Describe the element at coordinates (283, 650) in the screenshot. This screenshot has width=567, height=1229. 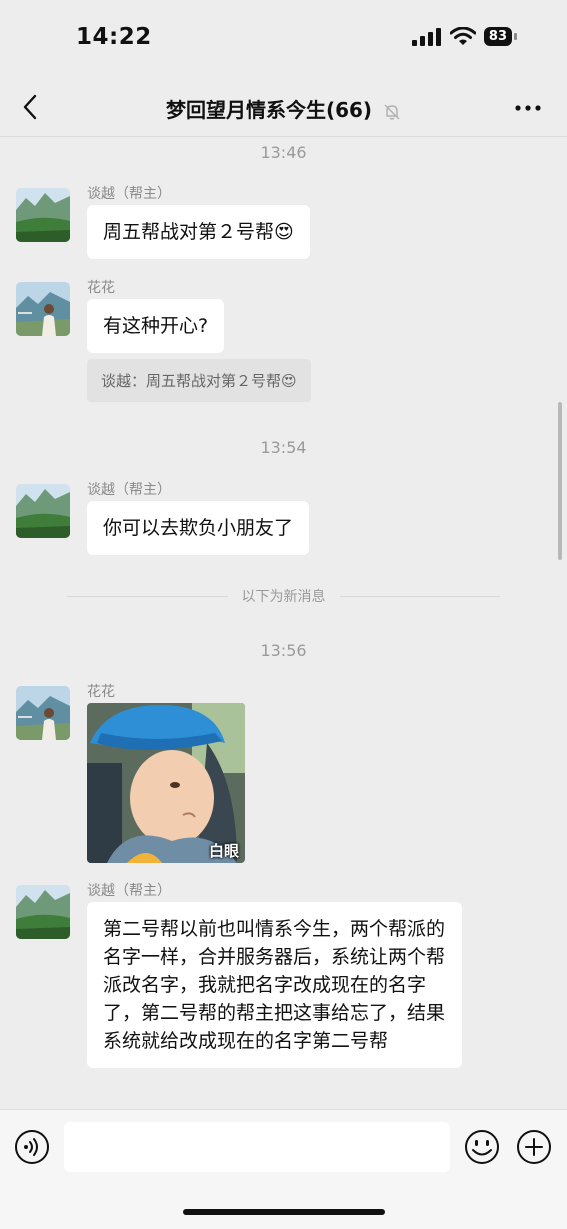
I see `timestamp: 13:56` at that location.